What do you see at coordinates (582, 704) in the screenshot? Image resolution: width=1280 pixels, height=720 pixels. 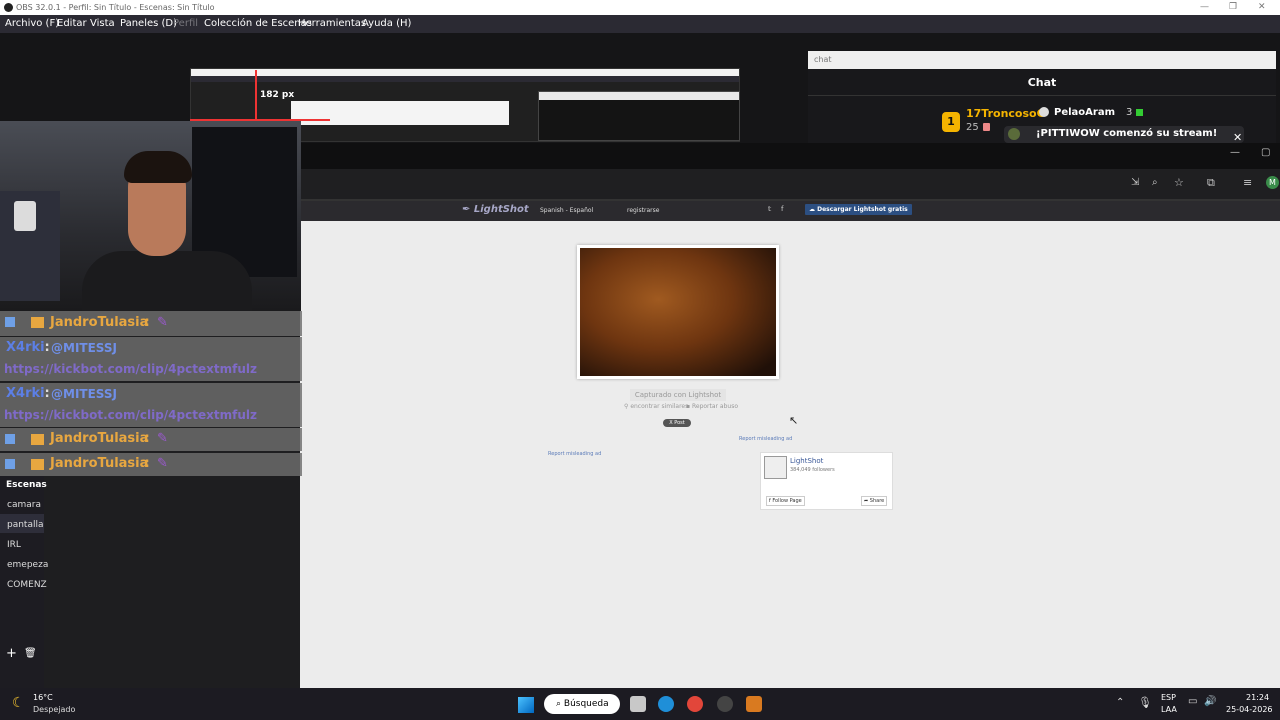 I see `taskbar-search: ⌕ Búsqueda` at bounding box center [582, 704].